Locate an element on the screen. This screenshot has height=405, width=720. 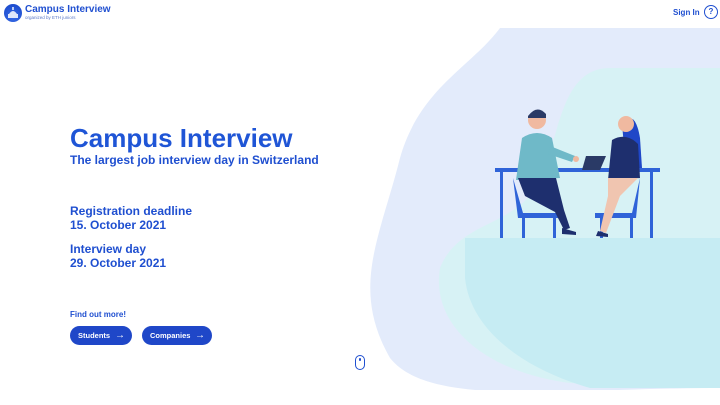
logo-icon is located at coordinates (13, 13).